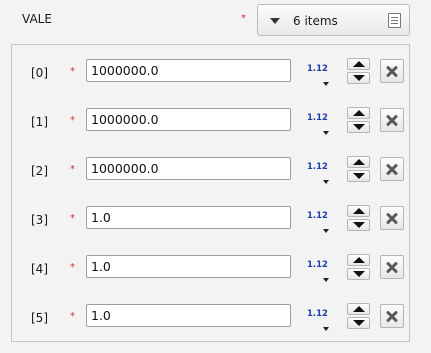  Describe the element at coordinates (37, 19) in the screenshot. I see `field-label: VALE` at that location.